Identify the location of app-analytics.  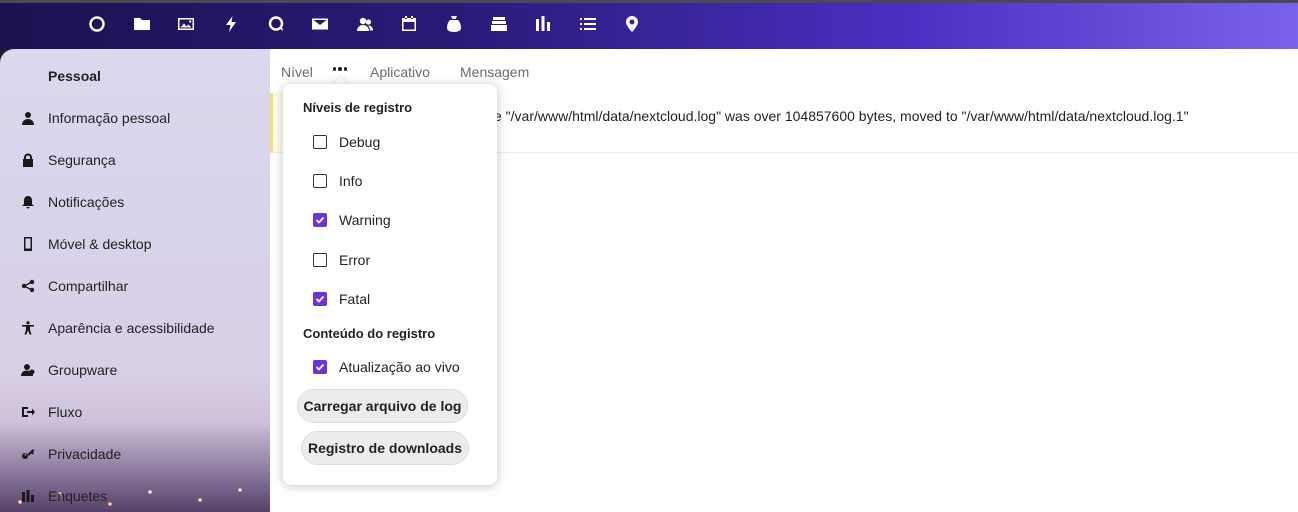
(543, 26).